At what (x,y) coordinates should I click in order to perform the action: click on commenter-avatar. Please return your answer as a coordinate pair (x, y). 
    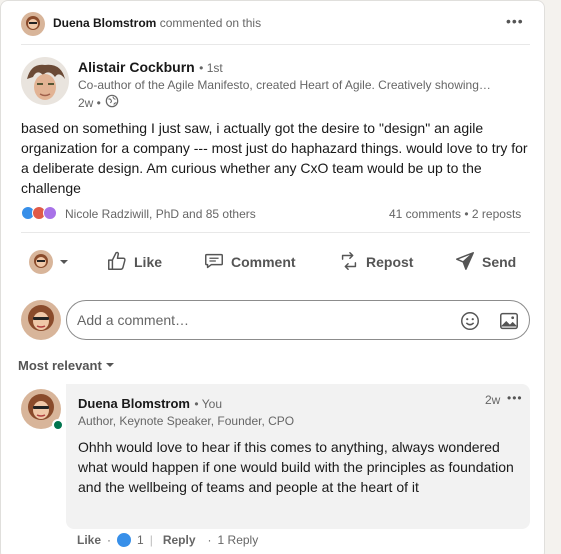
    Looking at the image, I should click on (41, 320).